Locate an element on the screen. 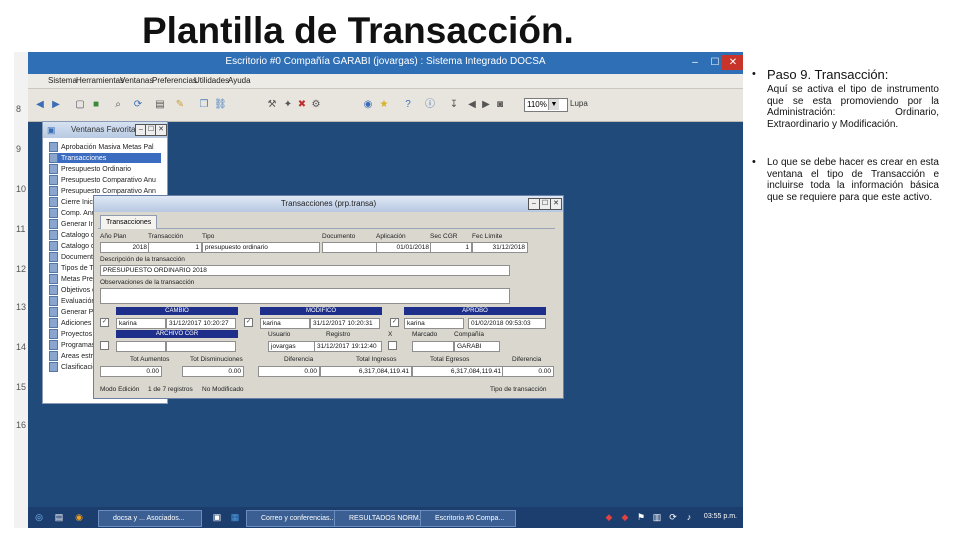 The width and height of the screenshot is (960, 540). documento-field is located at coordinates (350, 247).